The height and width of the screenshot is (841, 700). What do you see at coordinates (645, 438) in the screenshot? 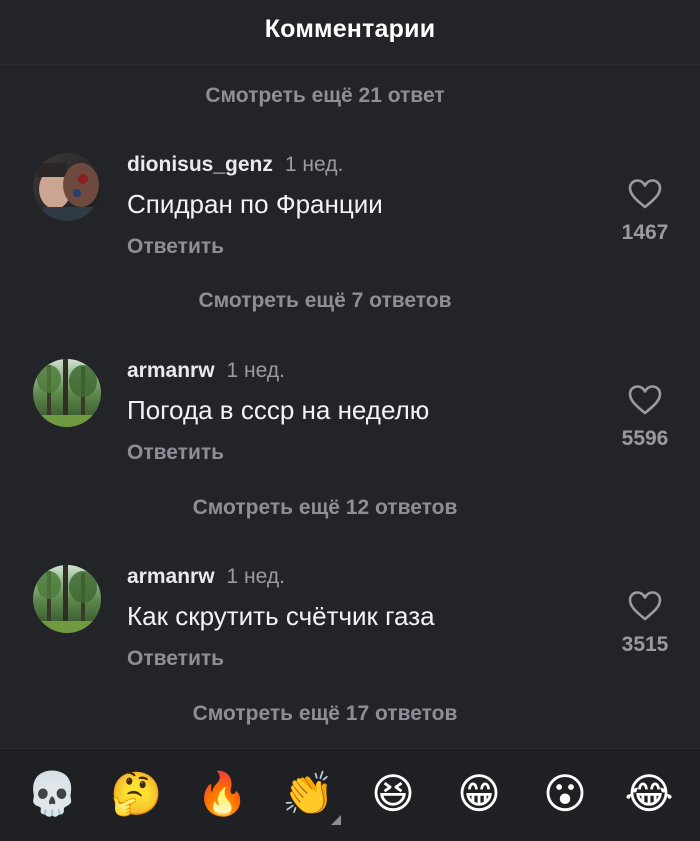
I see `like-count: 5596` at bounding box center [645, 438].